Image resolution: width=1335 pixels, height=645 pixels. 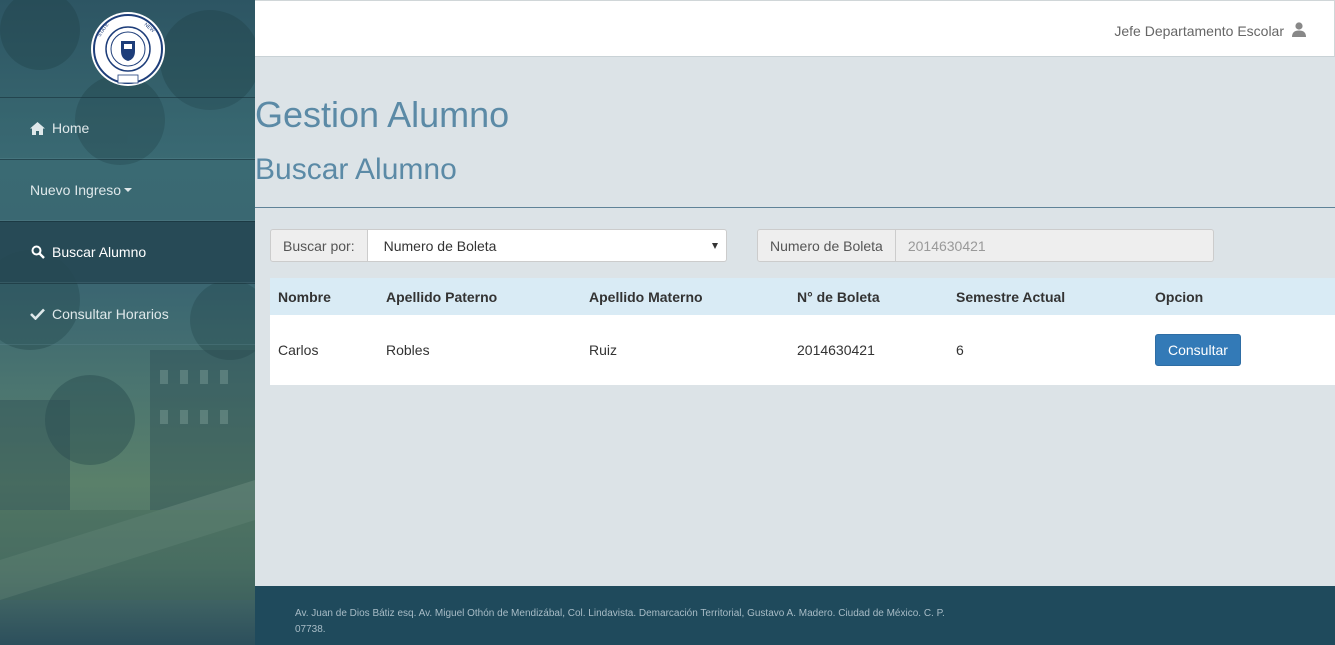 I want to click on sidebar-item-nuevo-ingreso: Nuevo Ingreso, so click(x=127, y=190).